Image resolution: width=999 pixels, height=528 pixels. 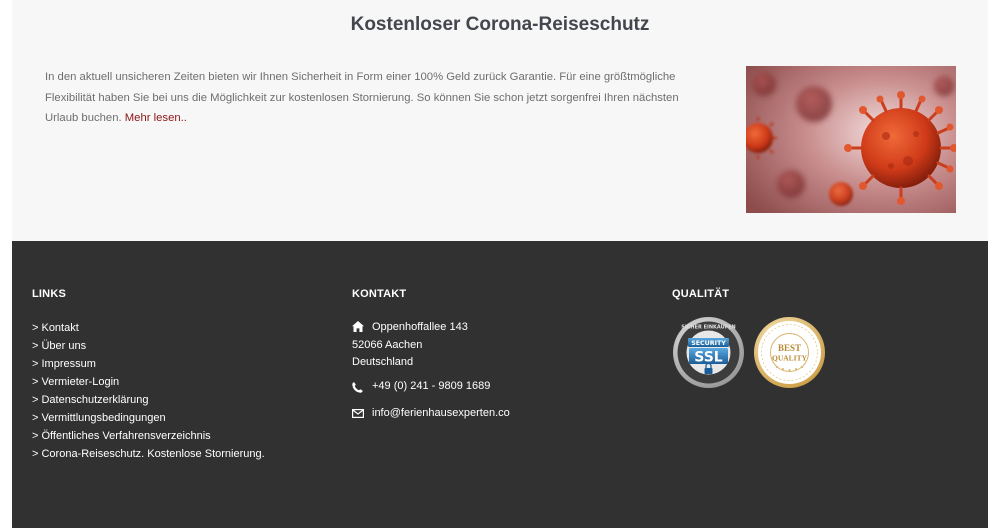 I want to click on list-item: > Über uns, so click(x=182, y=346).